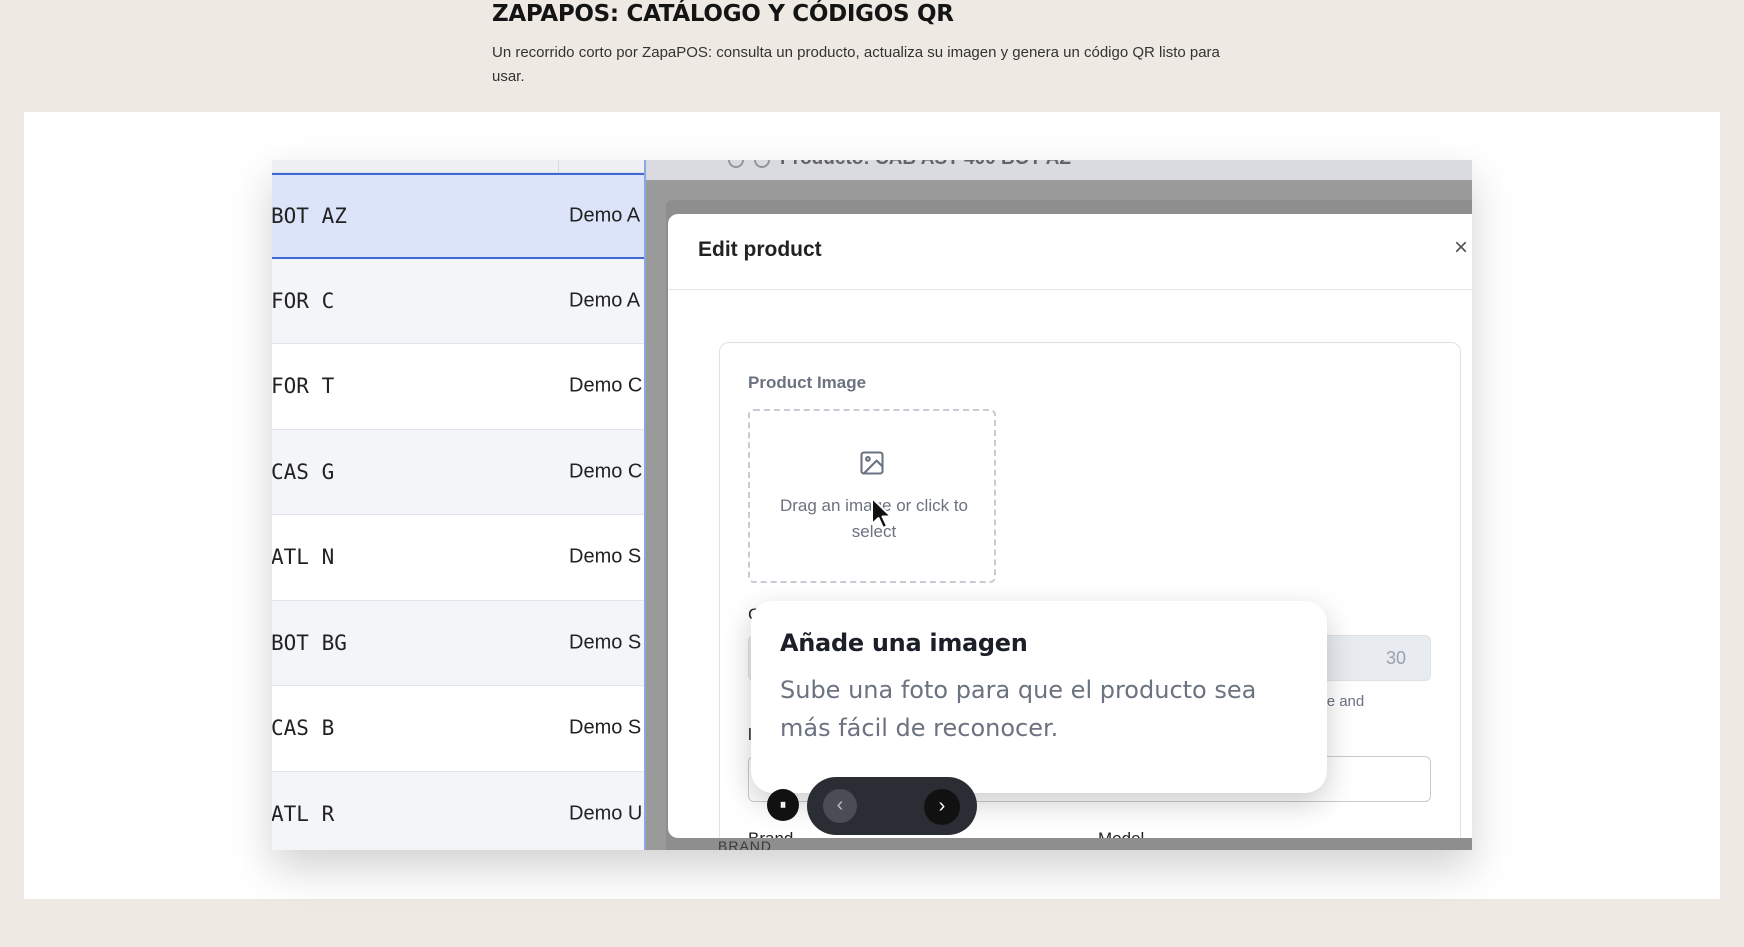 Image resolution: width=1744 pixels, height=947 pixels. Describe the element at coordinates (303, 300) in the screenshot. I see `row-code: FOR C` at that location.